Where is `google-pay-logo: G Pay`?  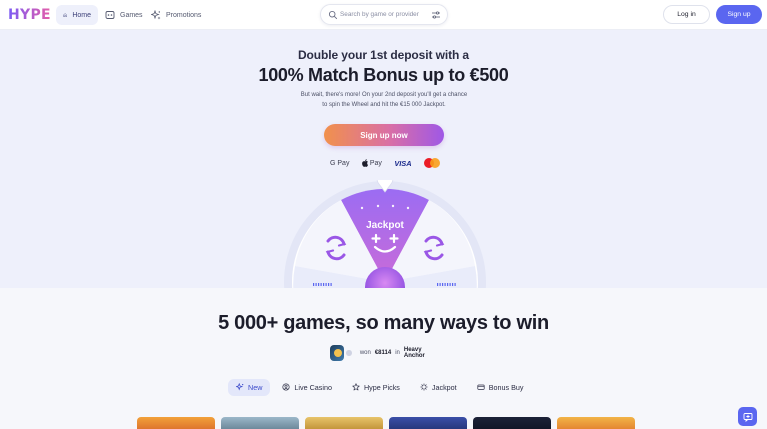 google-pay-logo: G Pay is located at coordinates (339, 163).